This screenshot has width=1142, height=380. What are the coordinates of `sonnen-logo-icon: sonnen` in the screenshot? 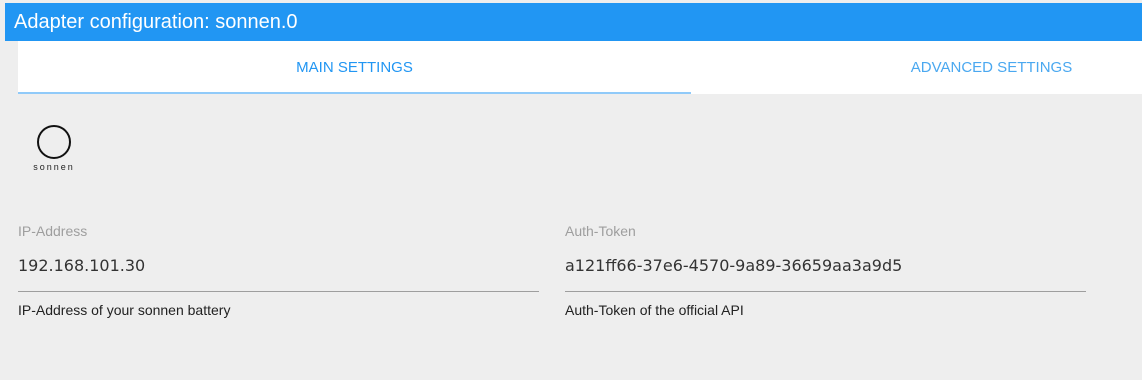 It's located at (54, 150).